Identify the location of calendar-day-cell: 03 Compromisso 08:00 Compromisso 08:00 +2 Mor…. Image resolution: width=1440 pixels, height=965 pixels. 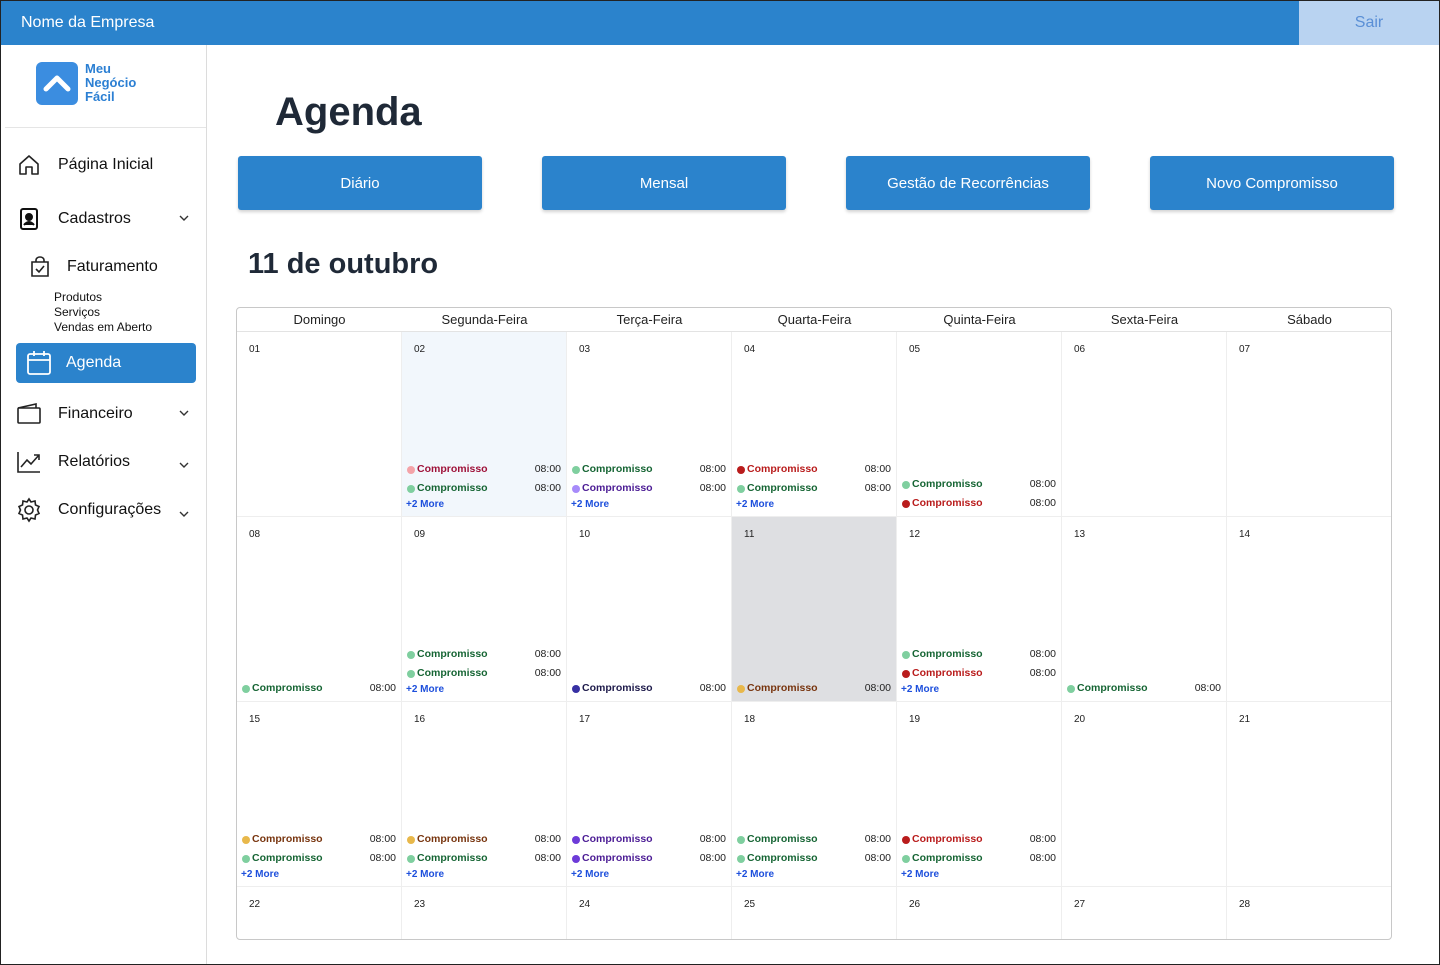
(649, 424).